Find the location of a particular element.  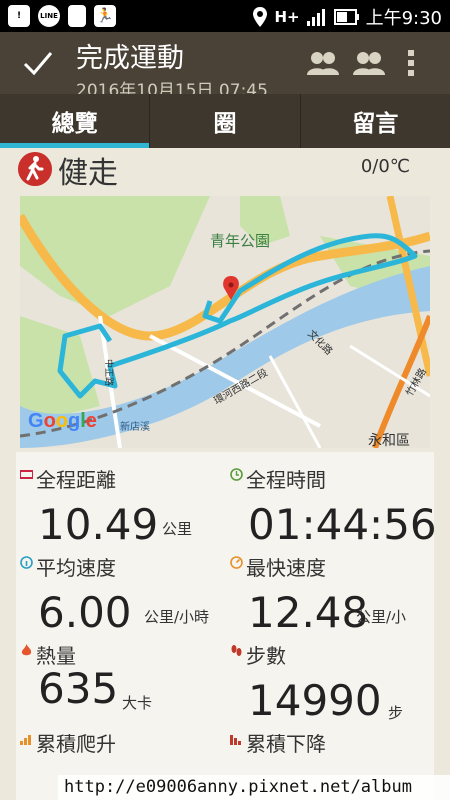

google-logo: Google is located at coordinates (62, 421).